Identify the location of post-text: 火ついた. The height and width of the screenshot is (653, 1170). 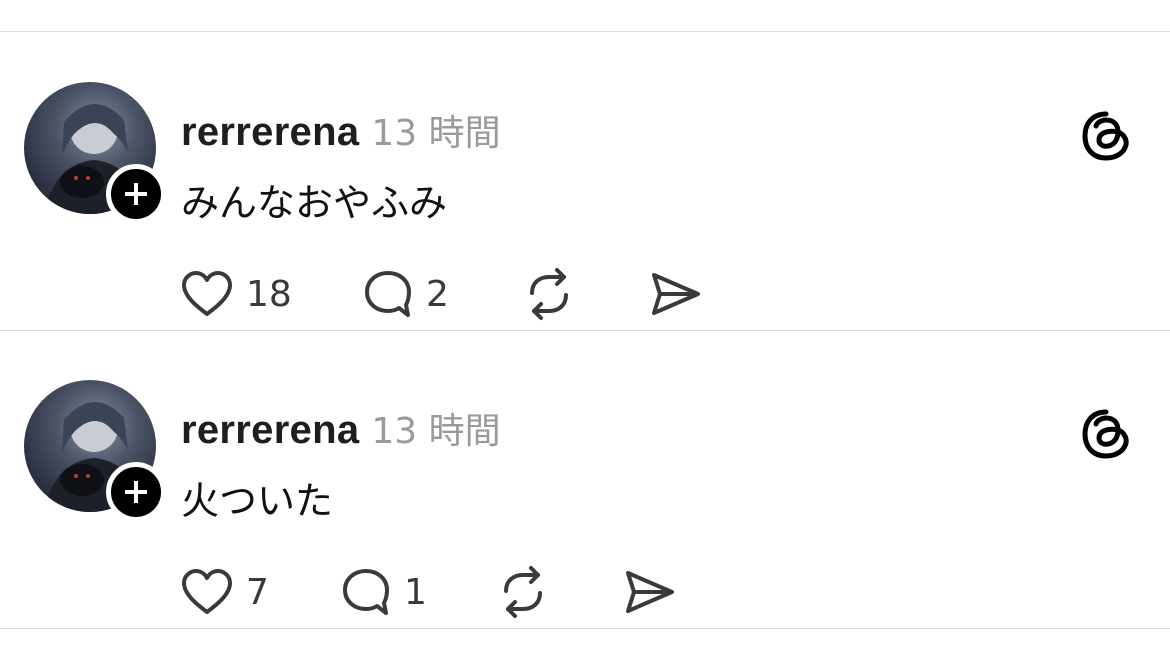
(257, 501).